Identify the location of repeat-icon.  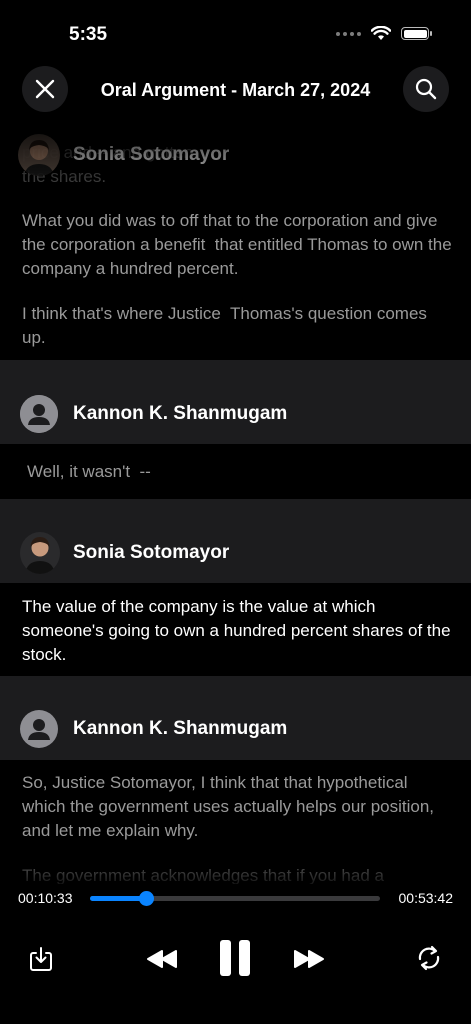
(429, 958).